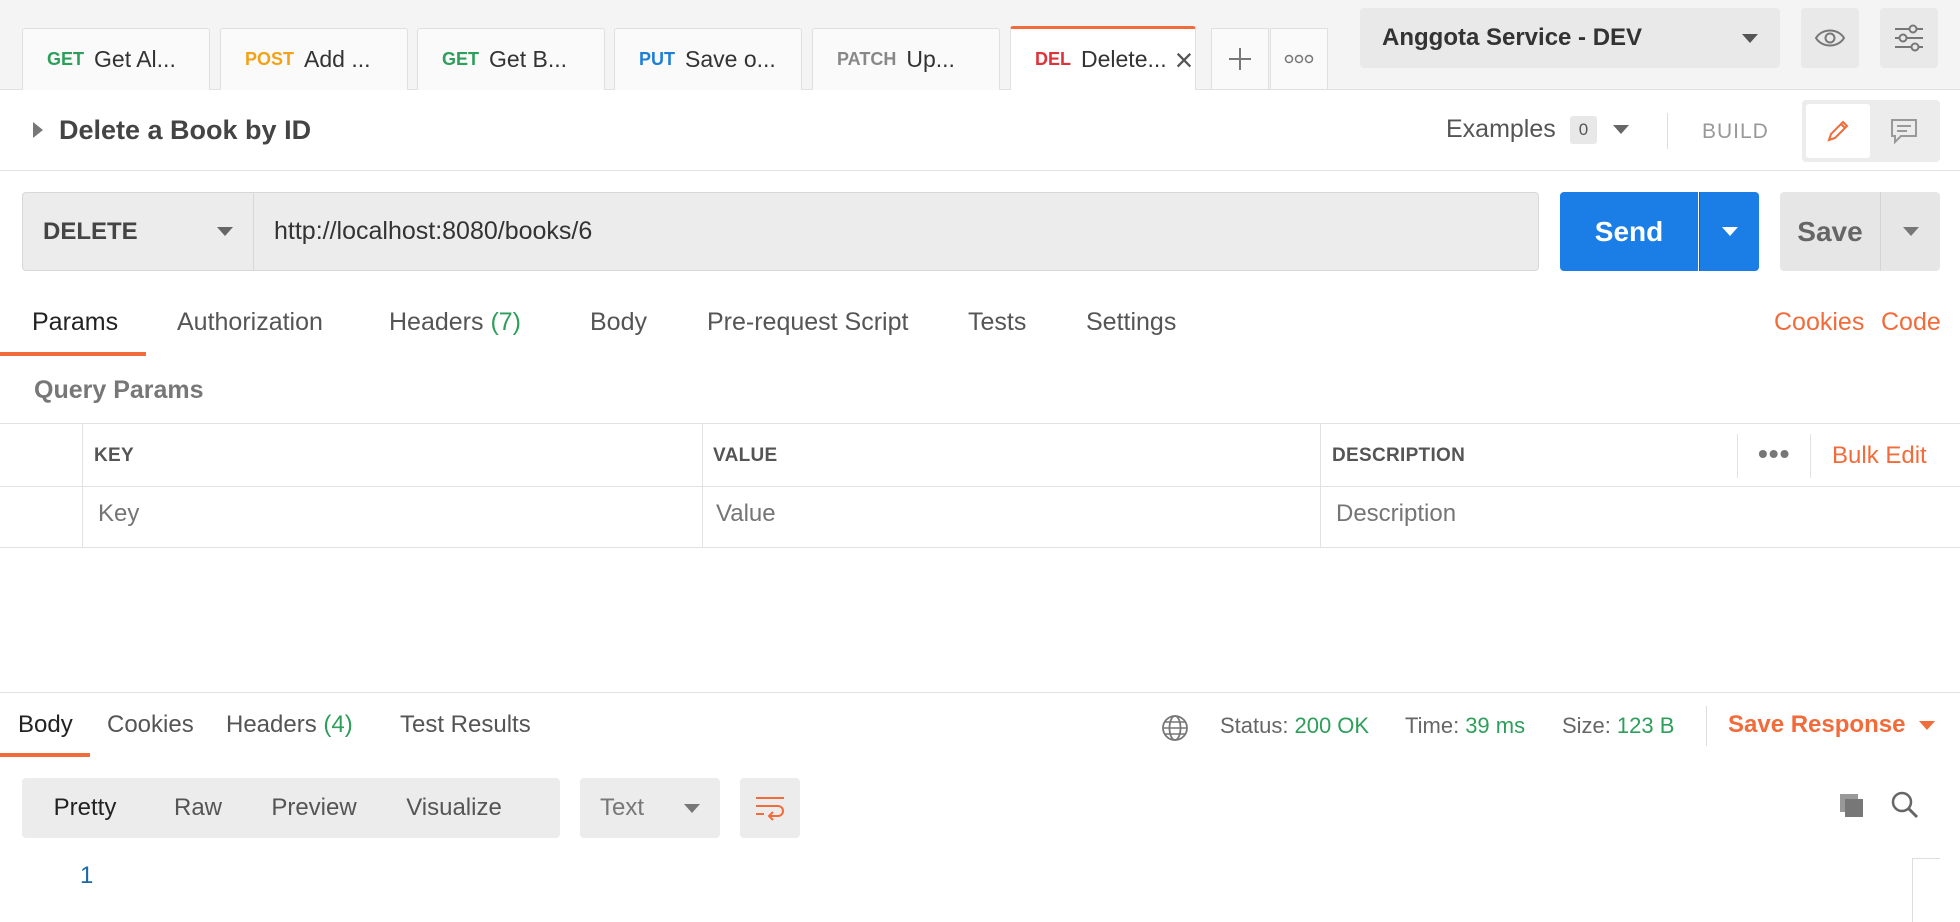  I want to click on bulk-edit-link: Bulk Edit, so click(1879, 456).